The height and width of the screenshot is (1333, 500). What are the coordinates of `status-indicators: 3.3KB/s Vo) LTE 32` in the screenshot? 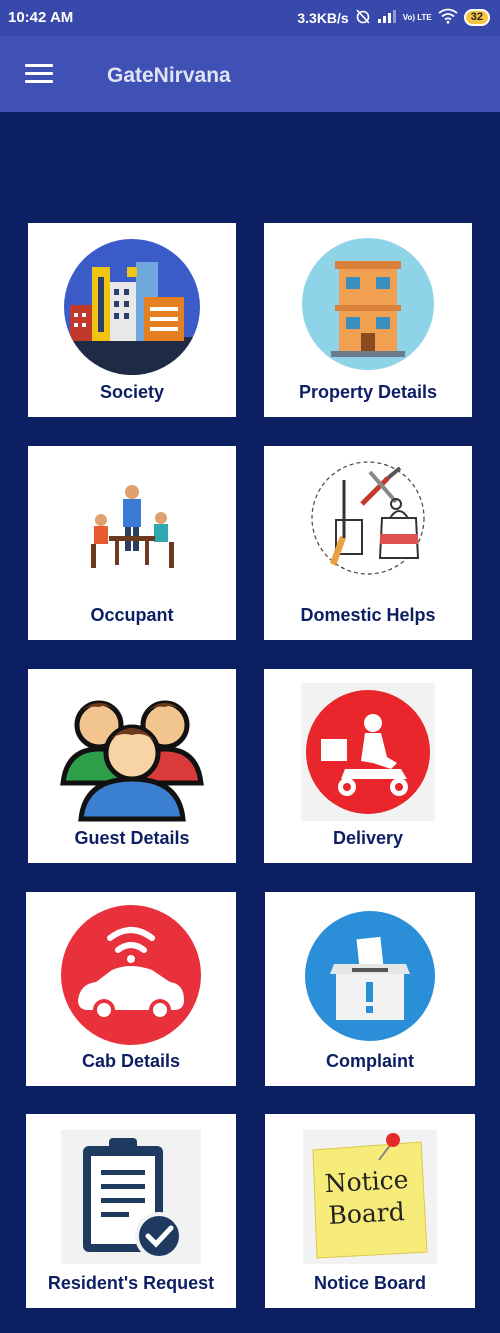 It's located at (393, 17).